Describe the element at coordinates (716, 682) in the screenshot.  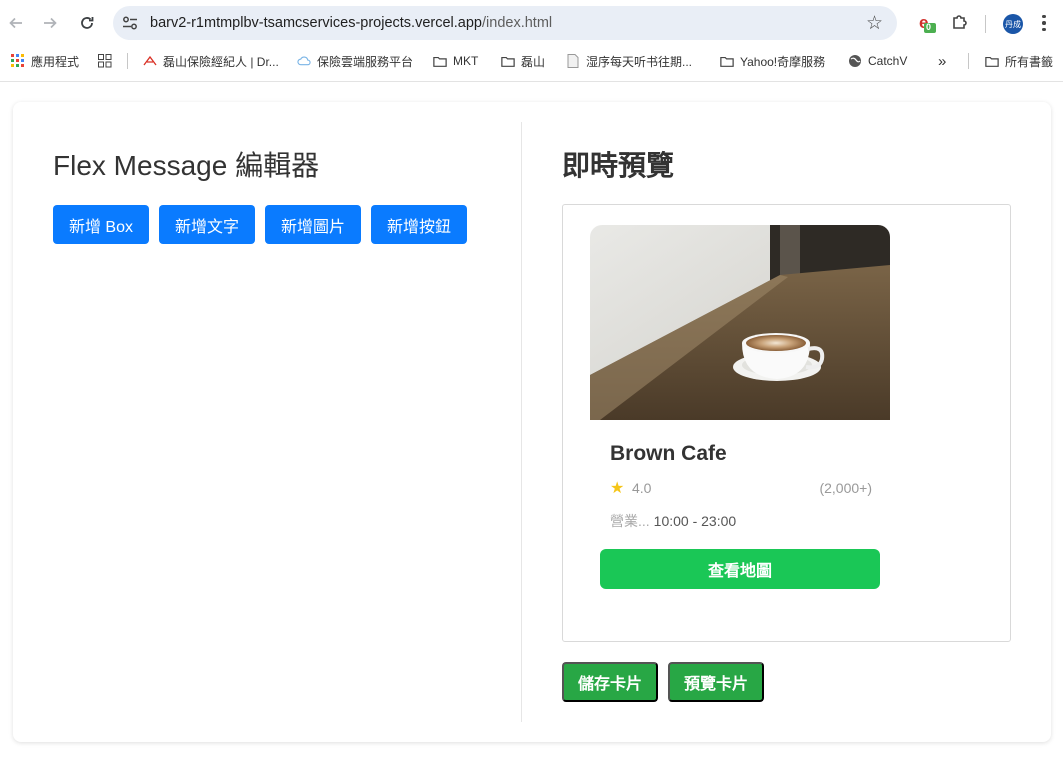
I see `preview-card-button: 預覽卡片` at that location.